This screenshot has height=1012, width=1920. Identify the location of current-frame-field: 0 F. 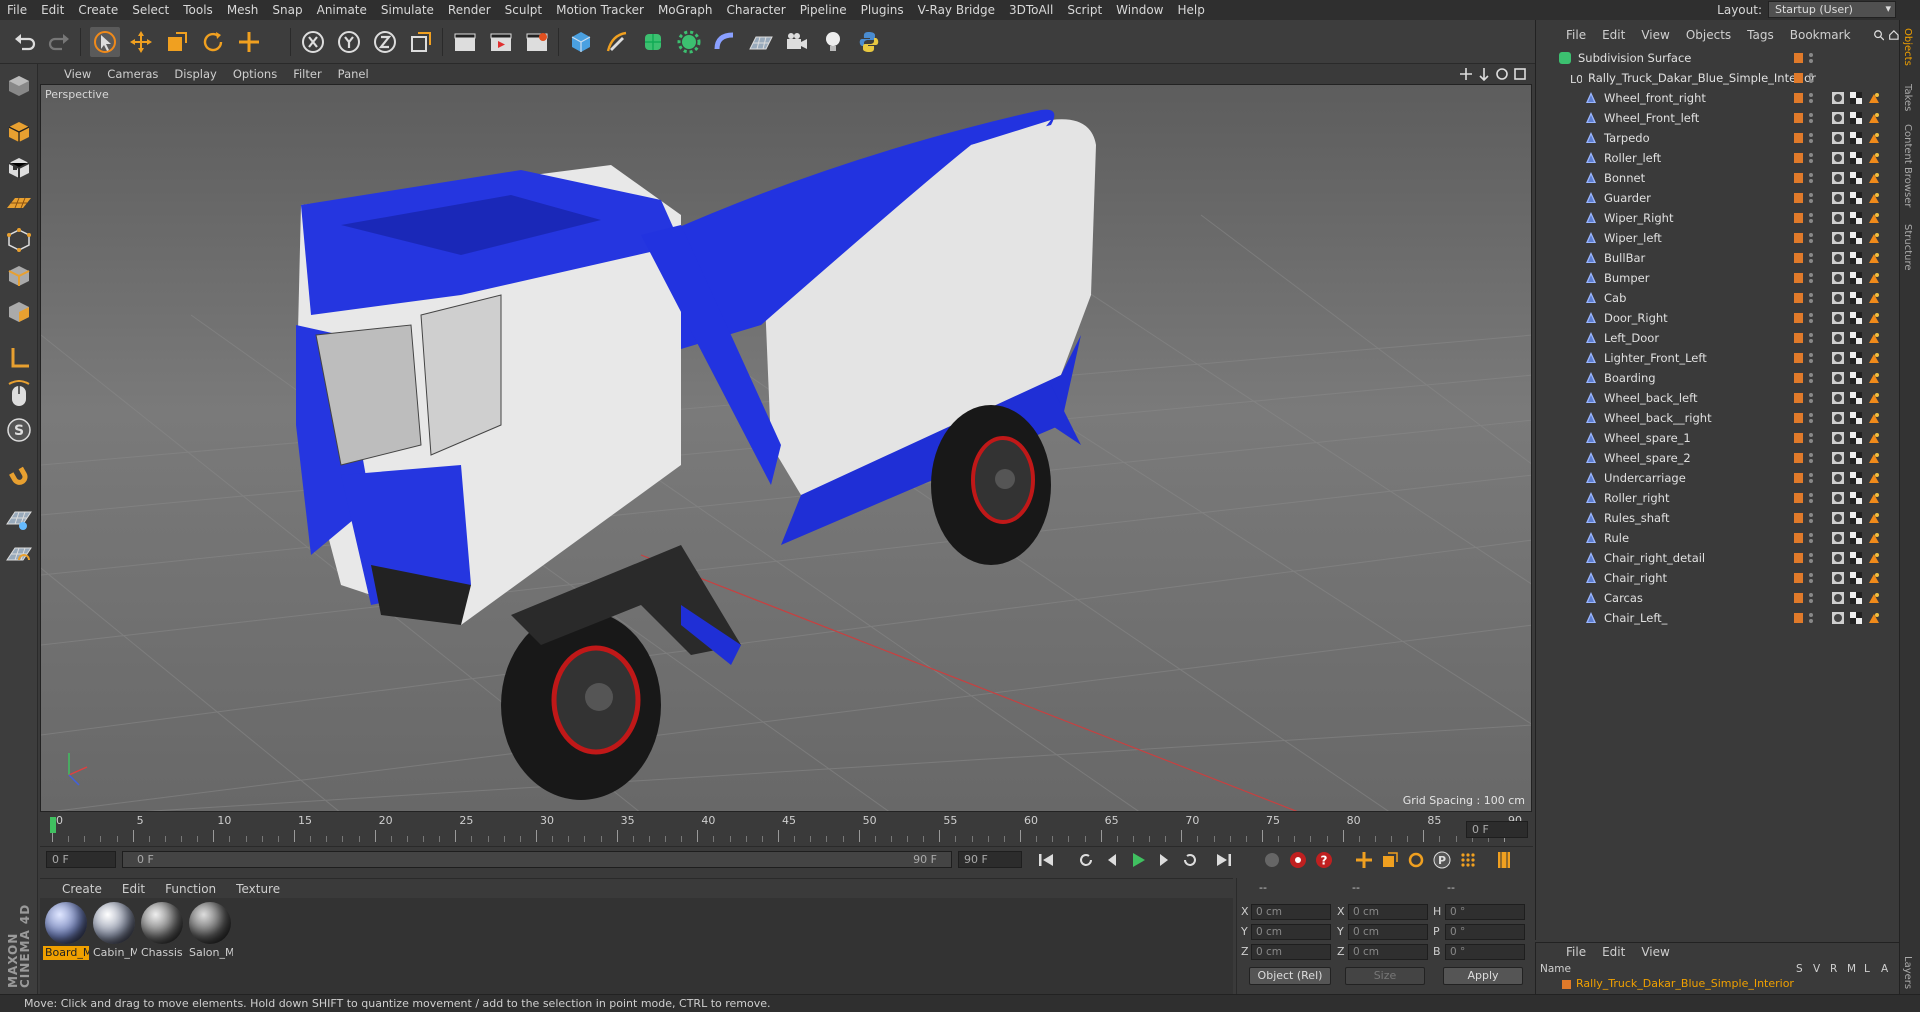
(1497, 829).